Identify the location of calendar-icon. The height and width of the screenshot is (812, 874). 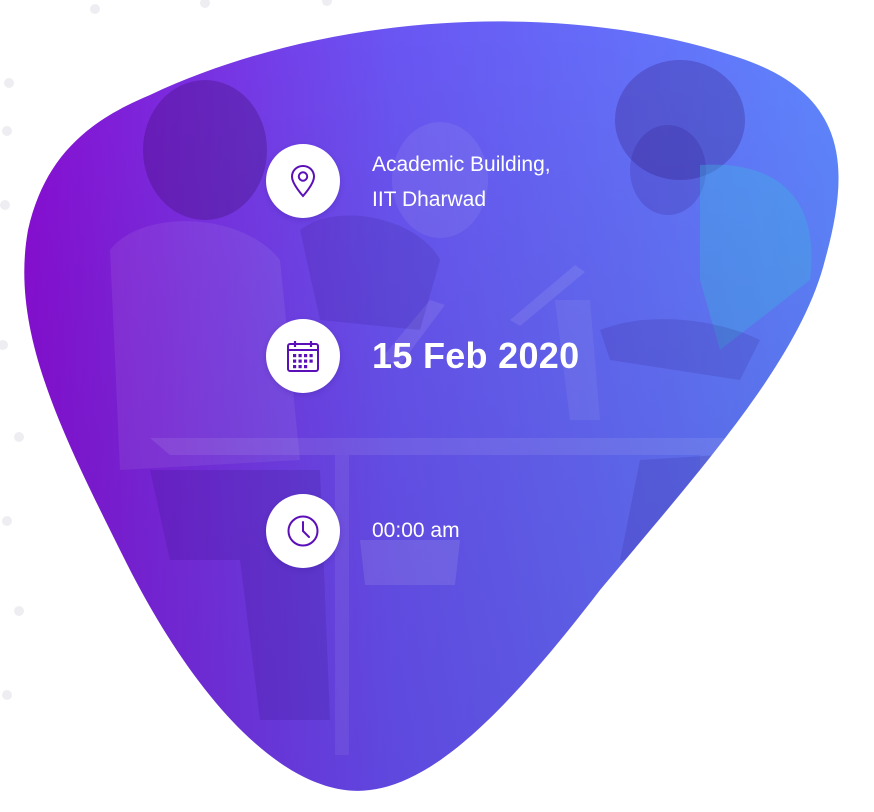
(303, 356).